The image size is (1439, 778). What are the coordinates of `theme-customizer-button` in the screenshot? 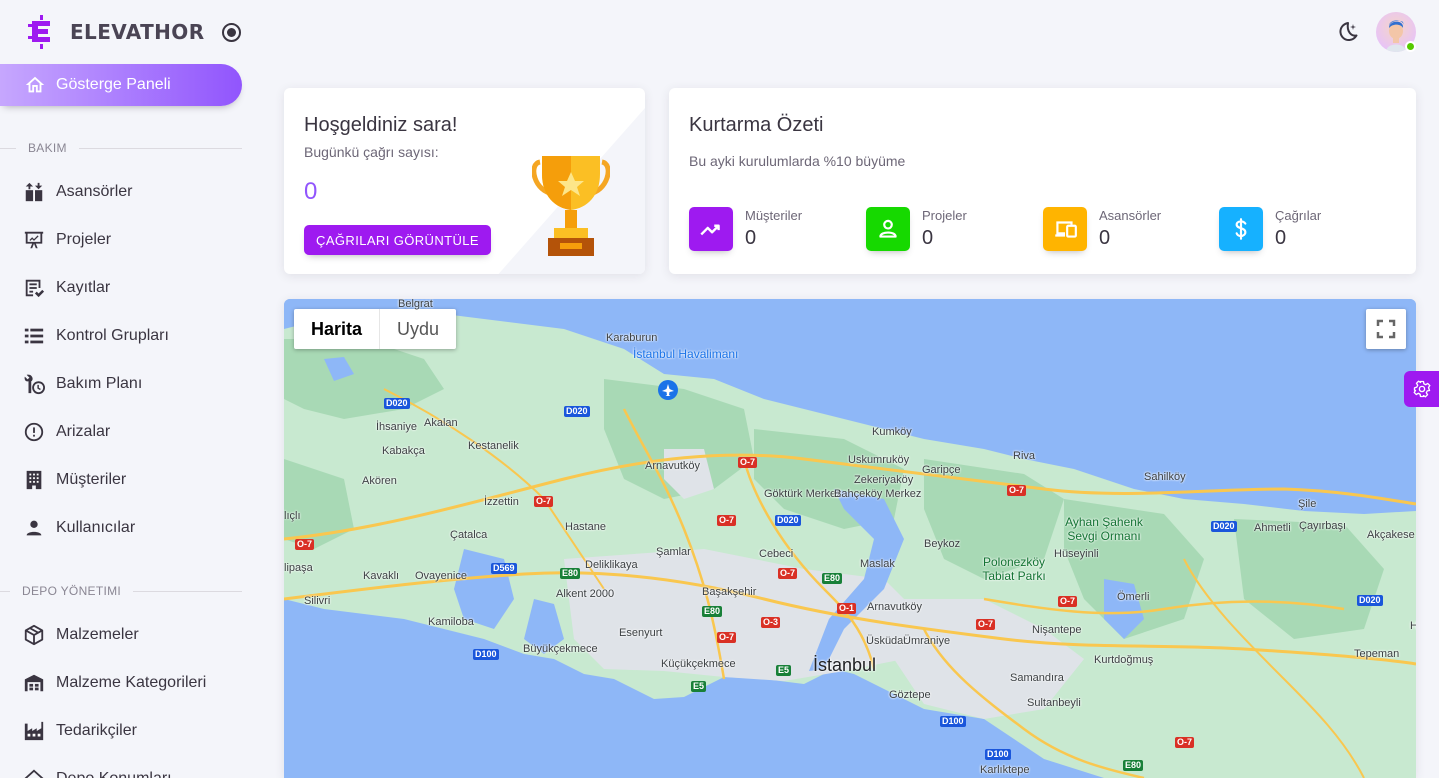 It's located at (1421, 389).